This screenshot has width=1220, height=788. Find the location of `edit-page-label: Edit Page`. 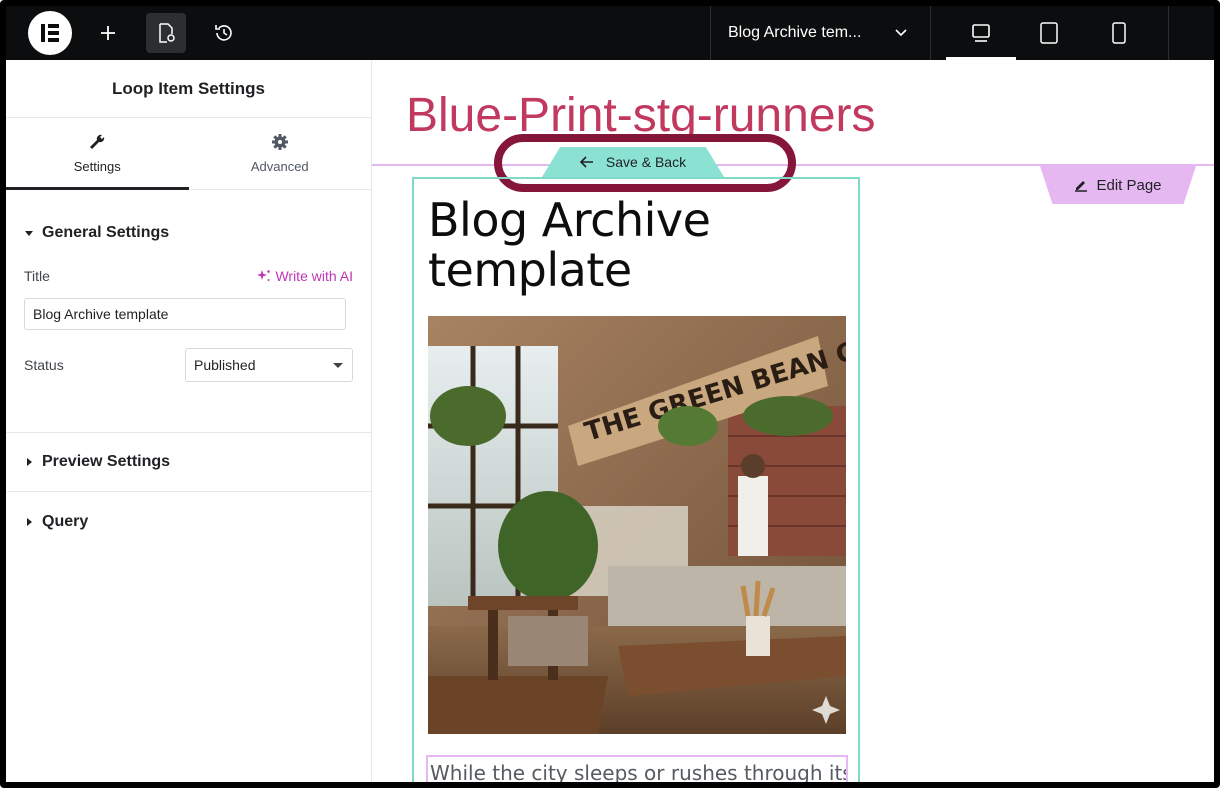

edit-page-label: Edit Page is located at coordinates (1129, 185).